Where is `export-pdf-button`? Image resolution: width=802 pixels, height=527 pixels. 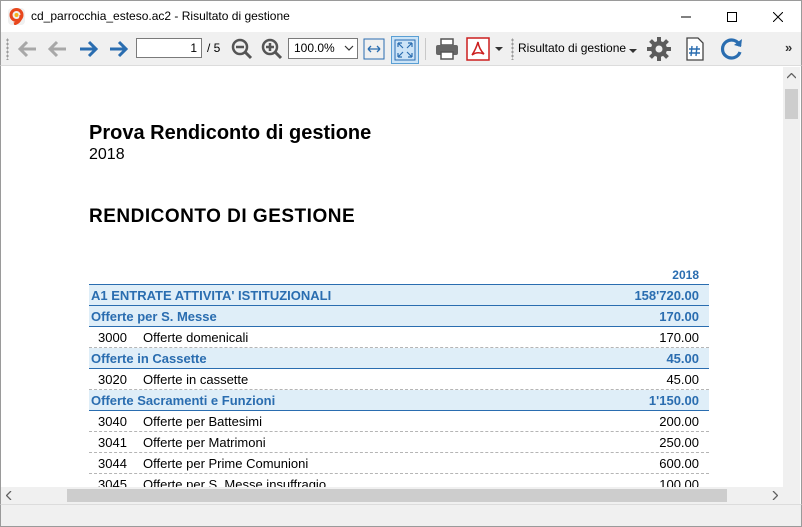 export-pdf-button is located at coordinates (478, 49).